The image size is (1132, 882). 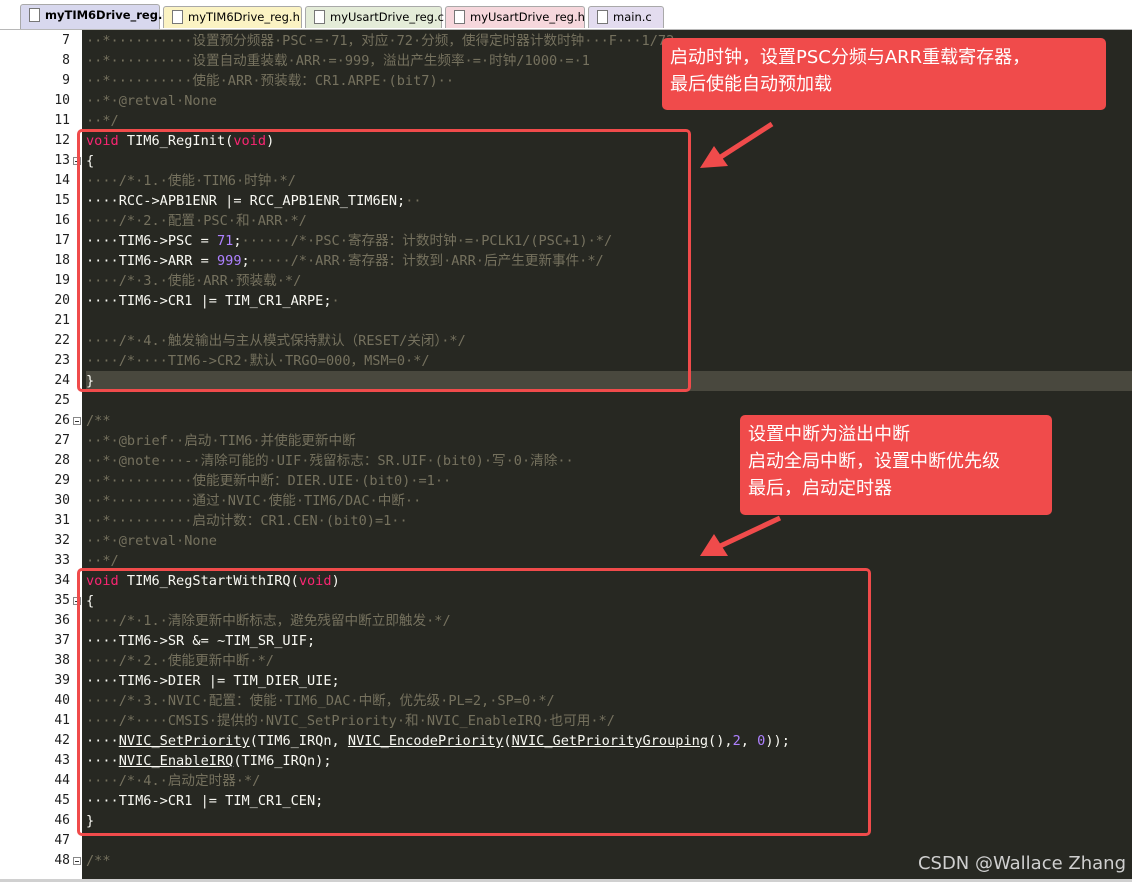 What do you see at coordinates (741, 338) in the screenshot?
I see `arrow-to-init-block` at bounding box center [741, 338].